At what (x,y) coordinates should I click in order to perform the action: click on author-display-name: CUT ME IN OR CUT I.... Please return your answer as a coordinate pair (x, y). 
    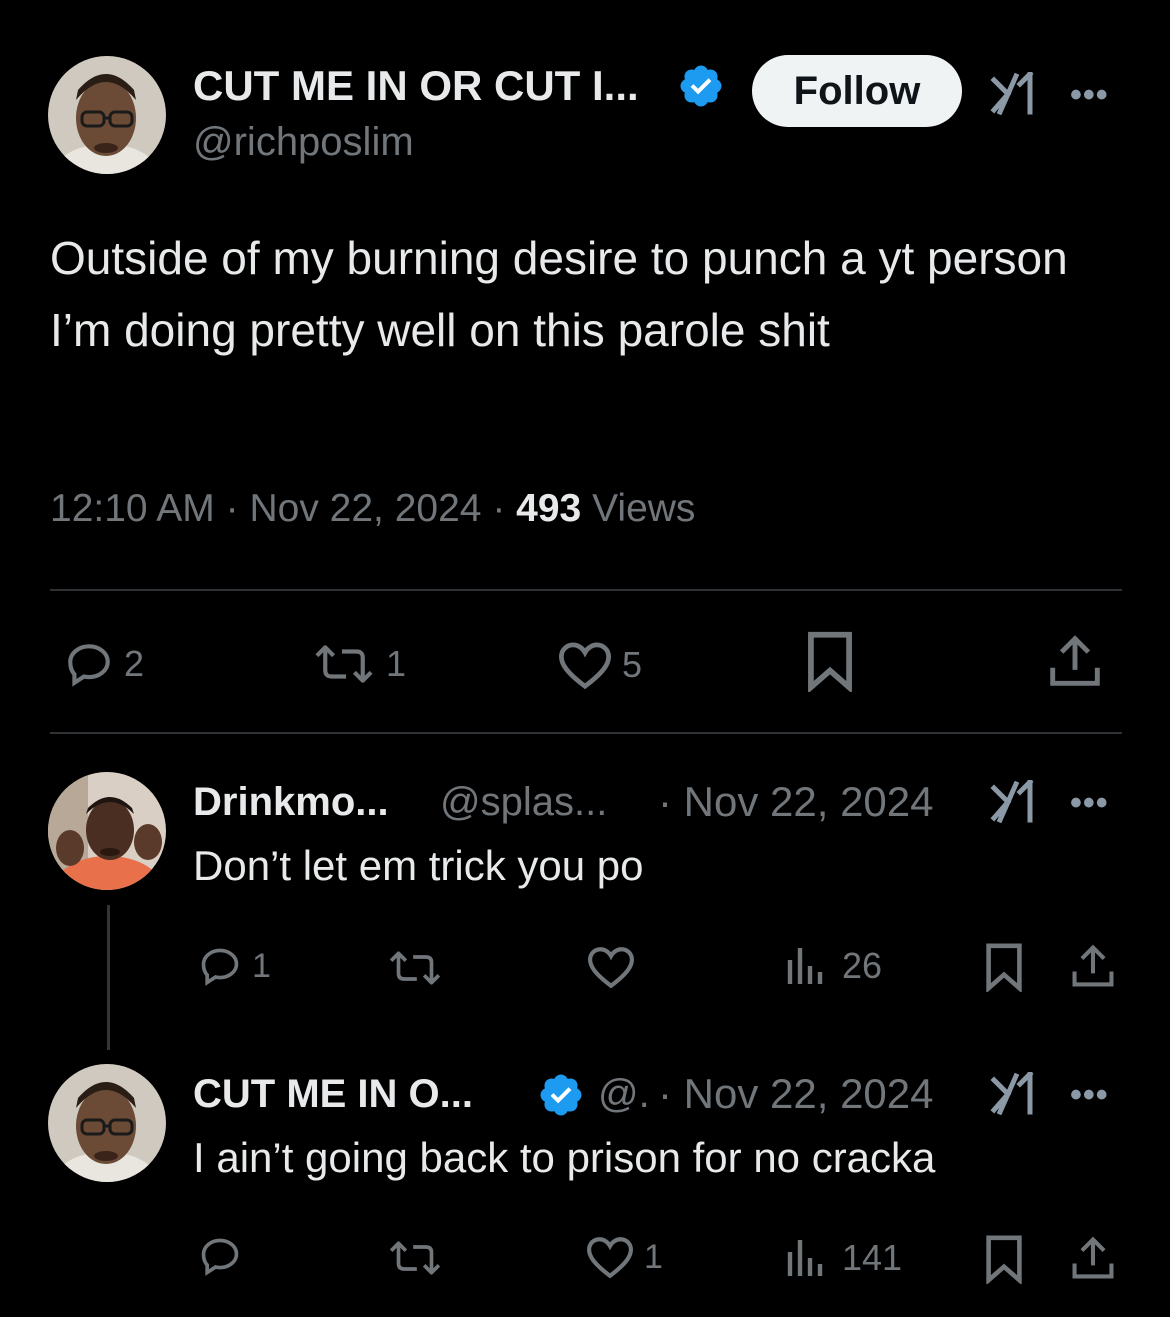
    Looking at the image, I should click on (416, 86).